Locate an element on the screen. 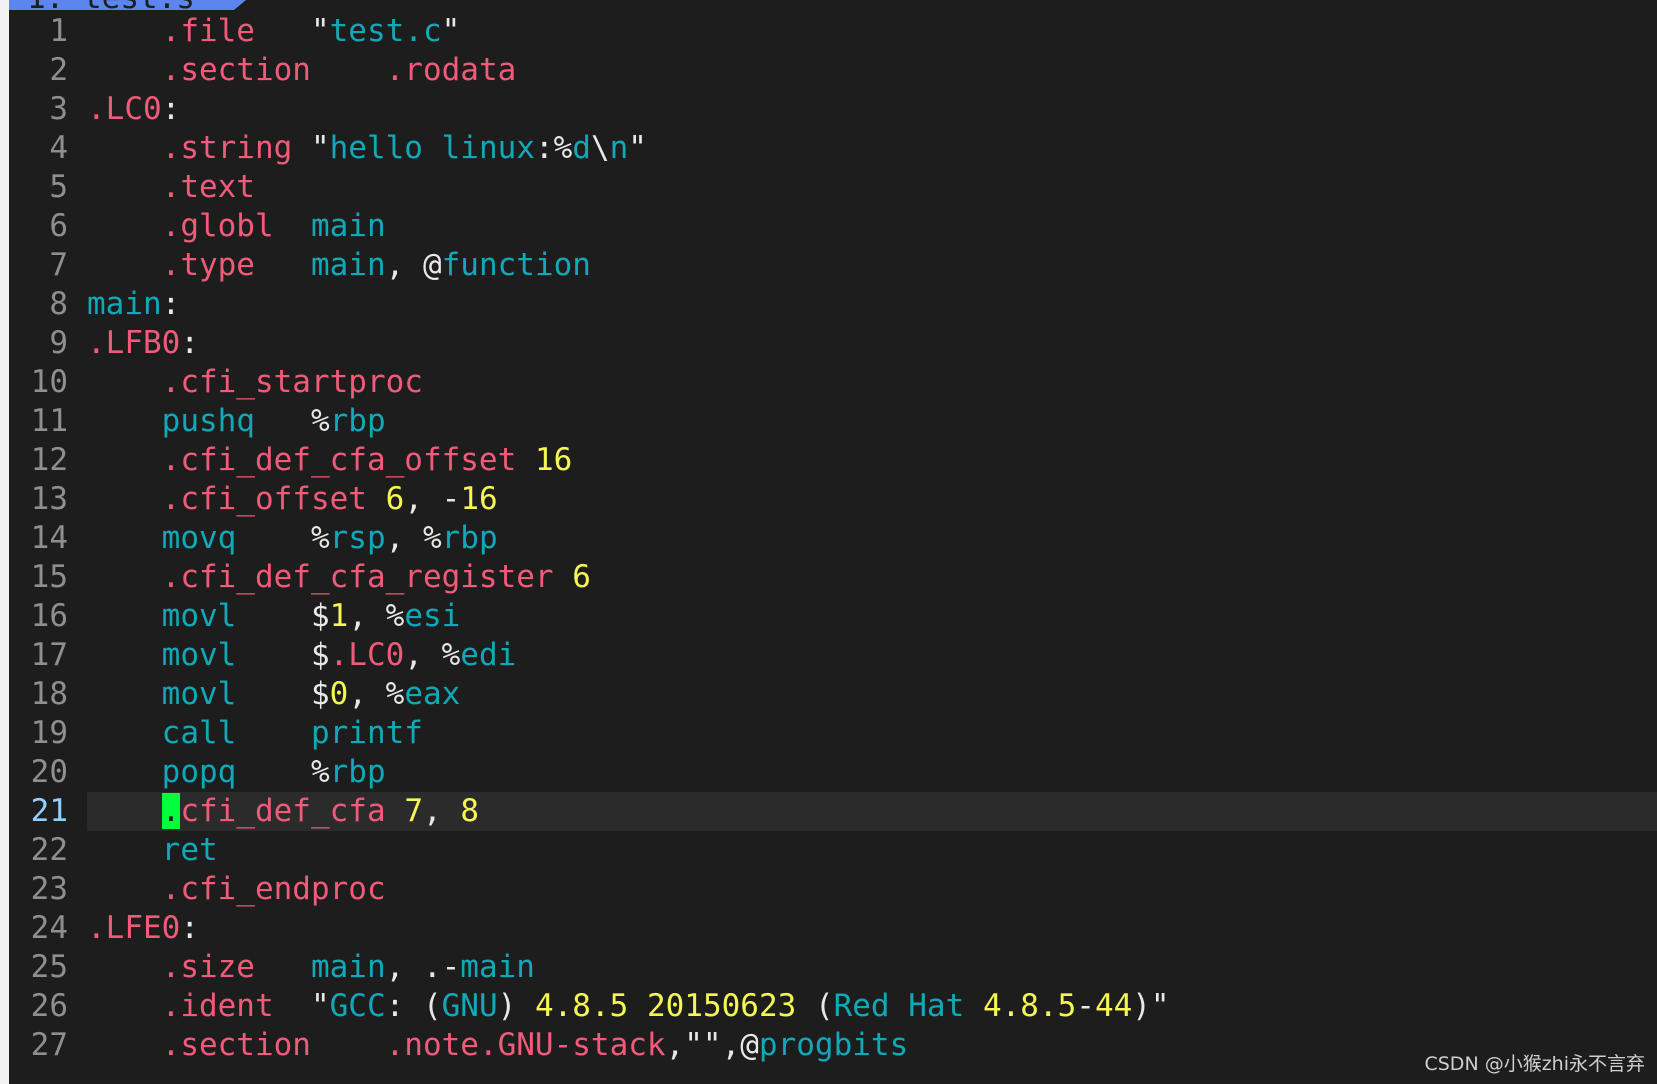 The width and height of the screenshot is (1657, 1084). line-code: .section .rodata is located at coordinates (302, 70).